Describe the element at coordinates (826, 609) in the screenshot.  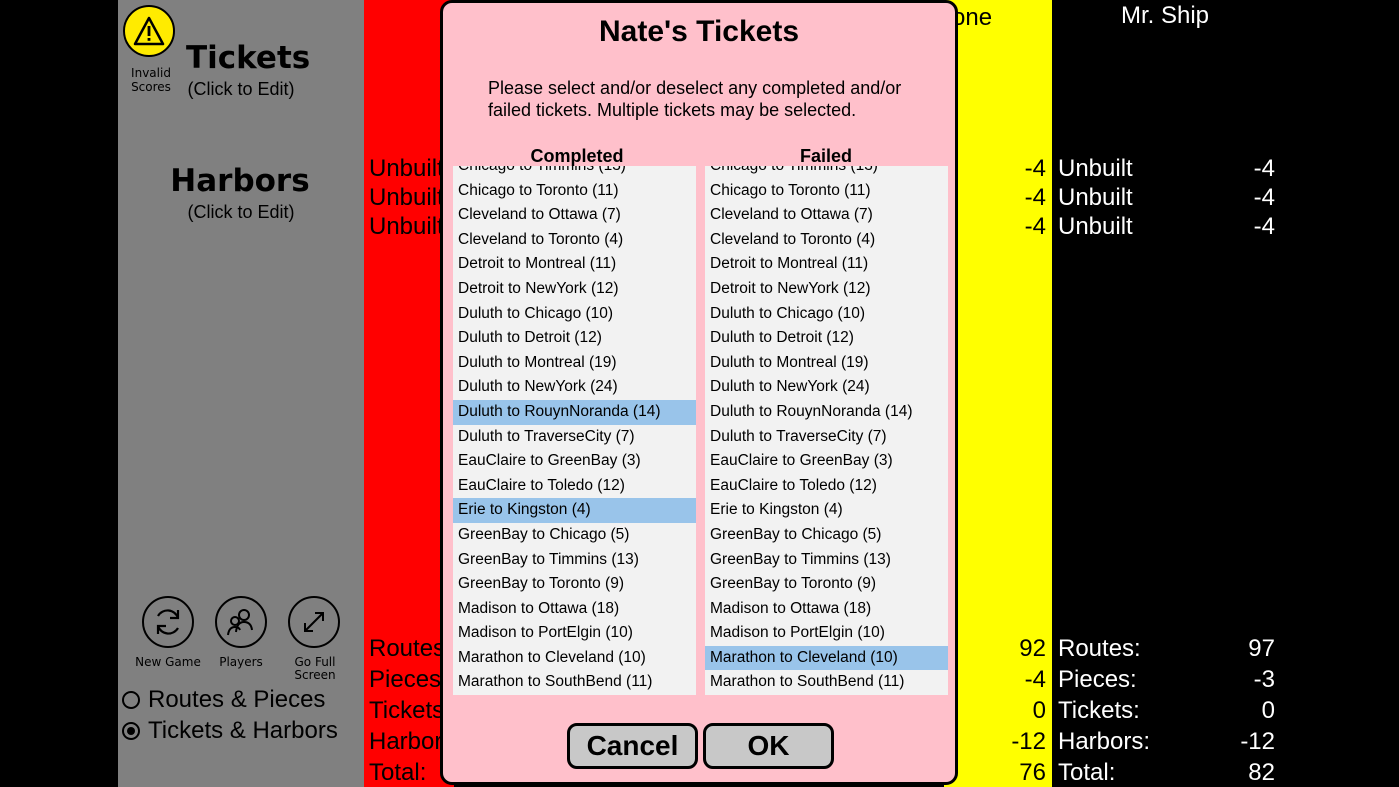
I see `failed-ticket-item: Madison to Ottawa (18)` at that location.